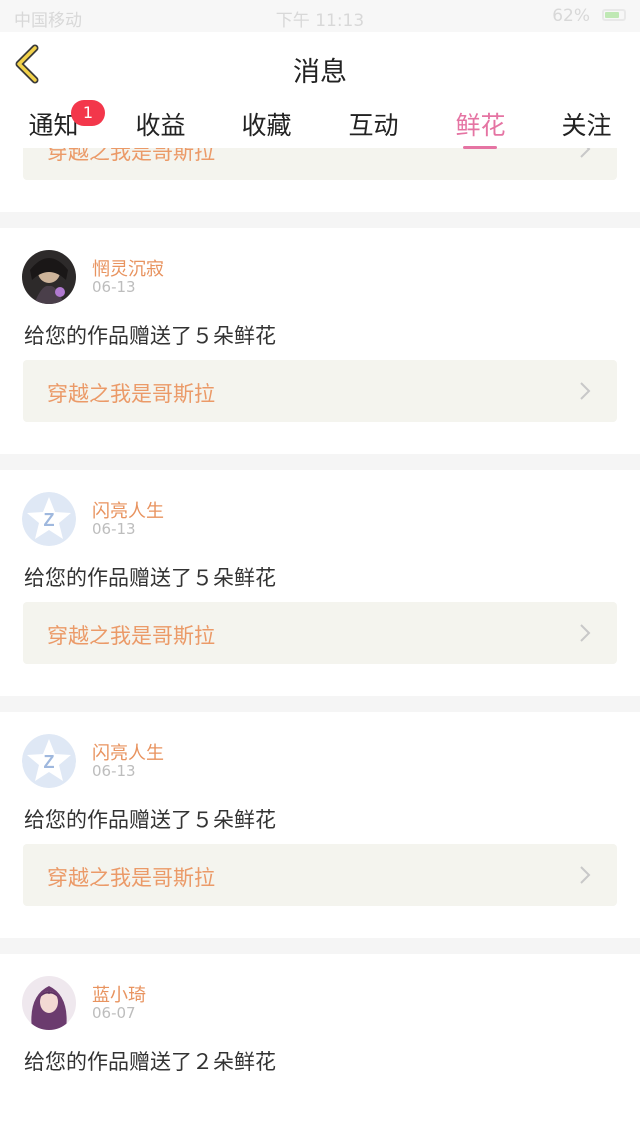  I want to click on tab-interaction: 互动, so click(373, 124).